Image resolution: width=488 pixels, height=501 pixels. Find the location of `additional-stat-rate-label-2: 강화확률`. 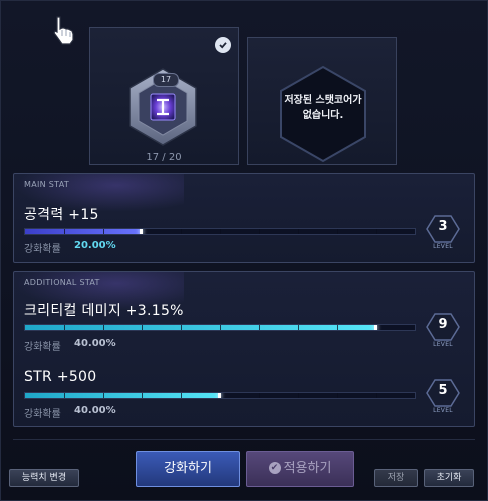

additional-stat-rate-label-2: 강화확률 is located at coordinates (42, 414).